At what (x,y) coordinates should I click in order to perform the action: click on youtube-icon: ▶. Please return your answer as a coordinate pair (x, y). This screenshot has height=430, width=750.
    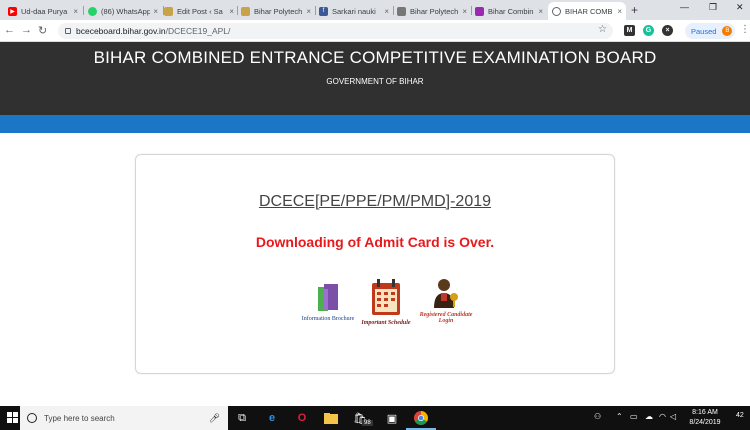
    Looking at the image, I should click on (12, 11).